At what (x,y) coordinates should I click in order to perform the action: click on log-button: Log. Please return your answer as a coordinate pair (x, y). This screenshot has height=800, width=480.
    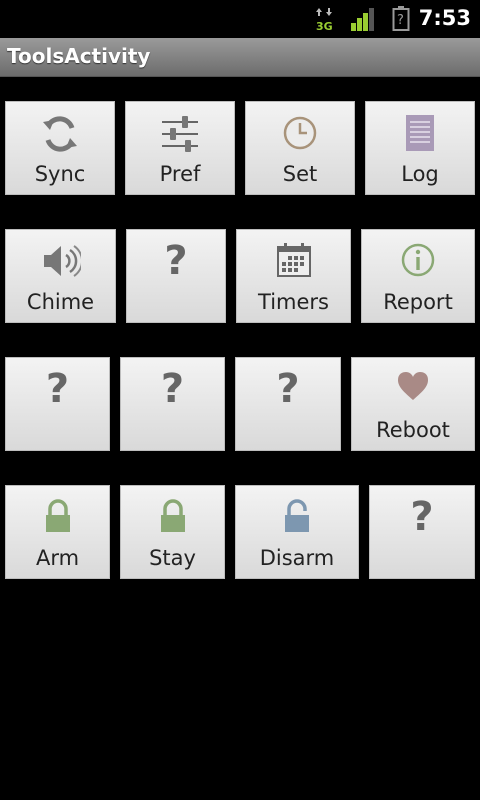
    Looking at the image, I should click on (420, 148).